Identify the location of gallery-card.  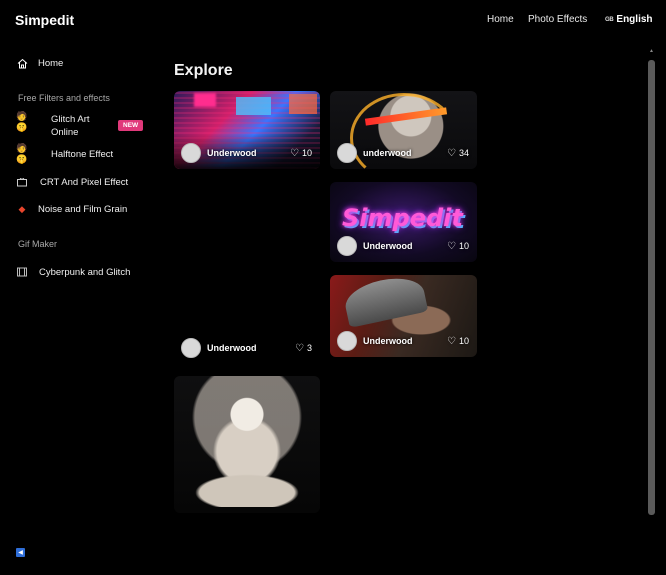
(247, 444).